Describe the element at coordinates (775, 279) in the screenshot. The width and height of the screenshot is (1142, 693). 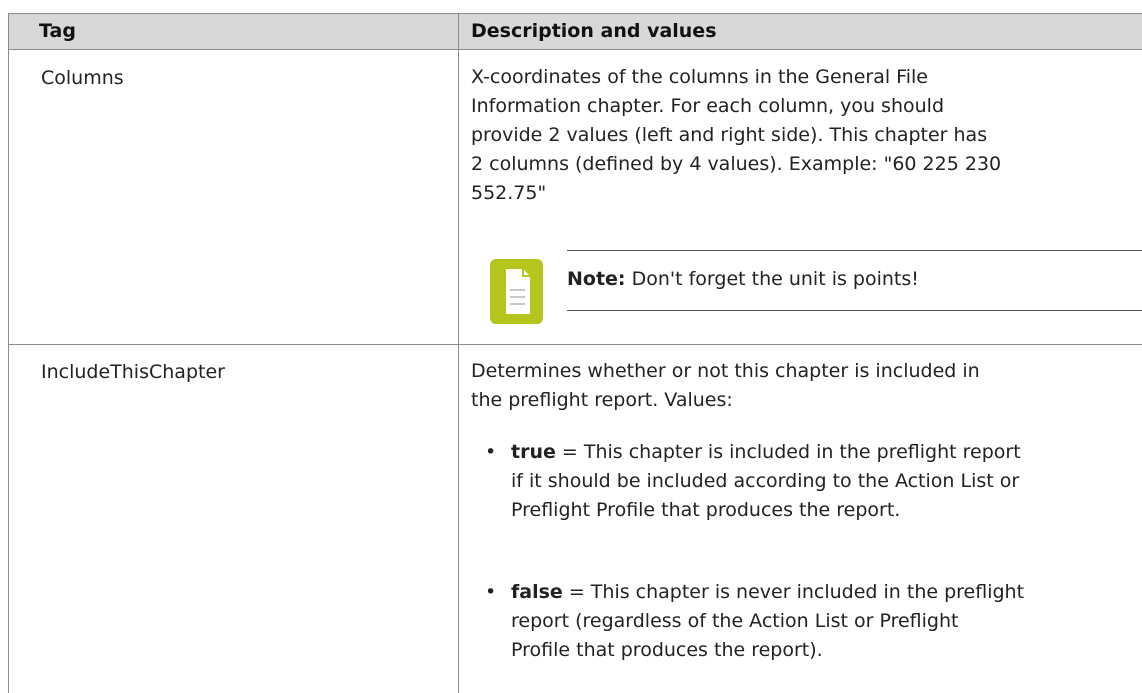
I see `note-message: Don't forget the unit is points!` at that location.